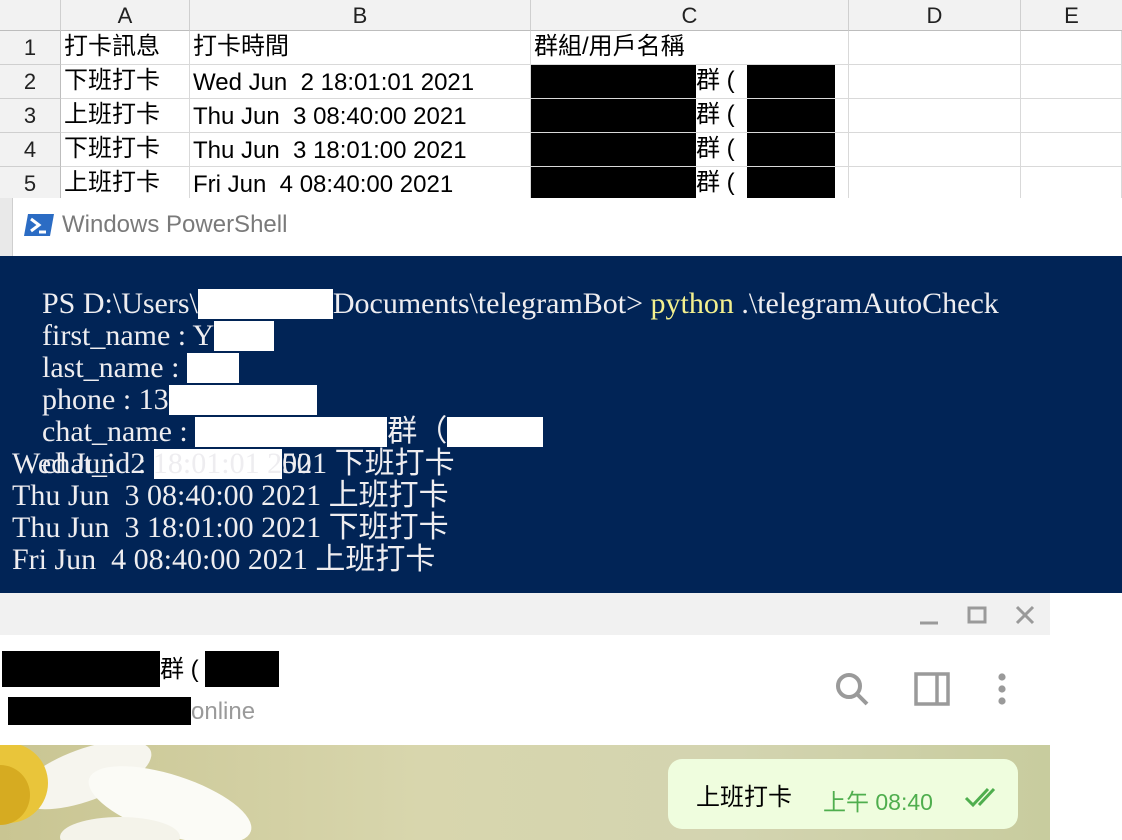 The image size is (1122, 840). What do you see at coordinates (360, 48) in the screenshot?
I see `header-cell-time: 打卡時間` at bounding box center [360, 48].